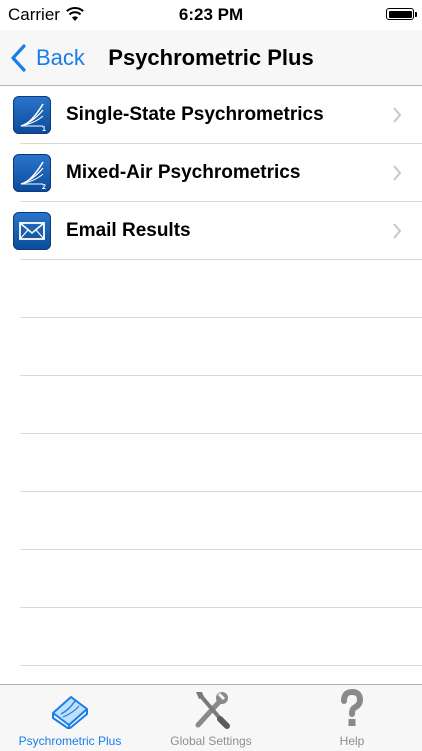  I want to click on wrench-screwdriver-icon, so click(212, 710).